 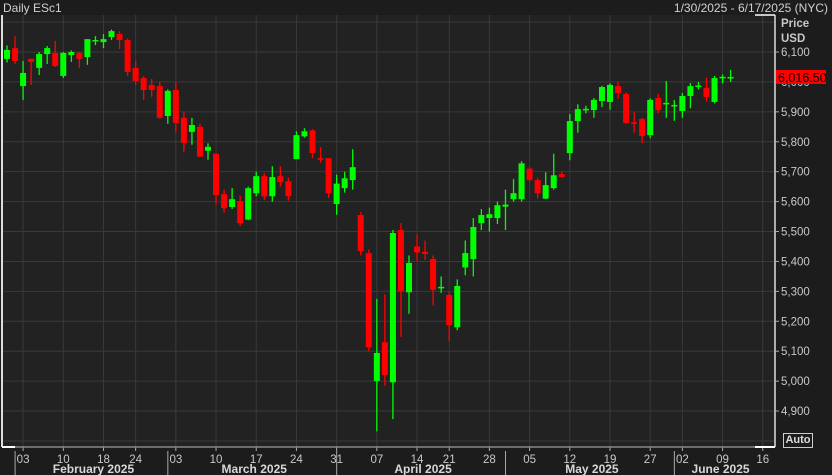 What do you see at coordinates (795, 412) in the screenshot?
I see `y-tick-label: 4,900` at bounding box center [795, 412].